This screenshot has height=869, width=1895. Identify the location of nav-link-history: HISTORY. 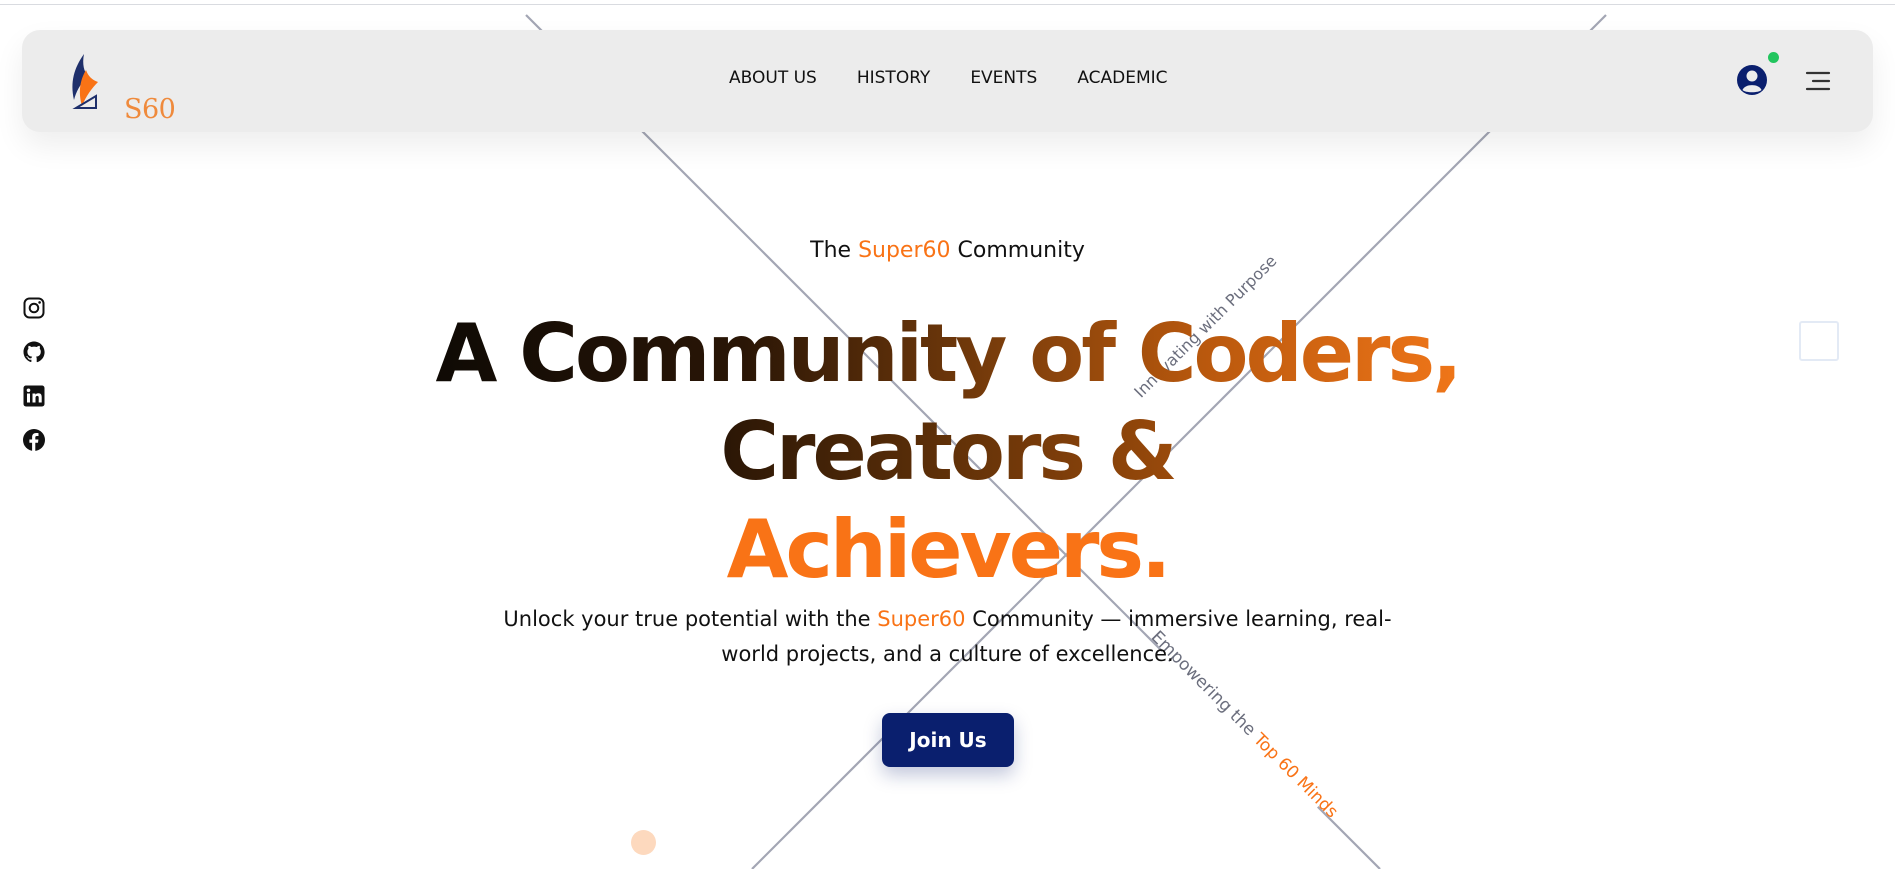
(893, 78).